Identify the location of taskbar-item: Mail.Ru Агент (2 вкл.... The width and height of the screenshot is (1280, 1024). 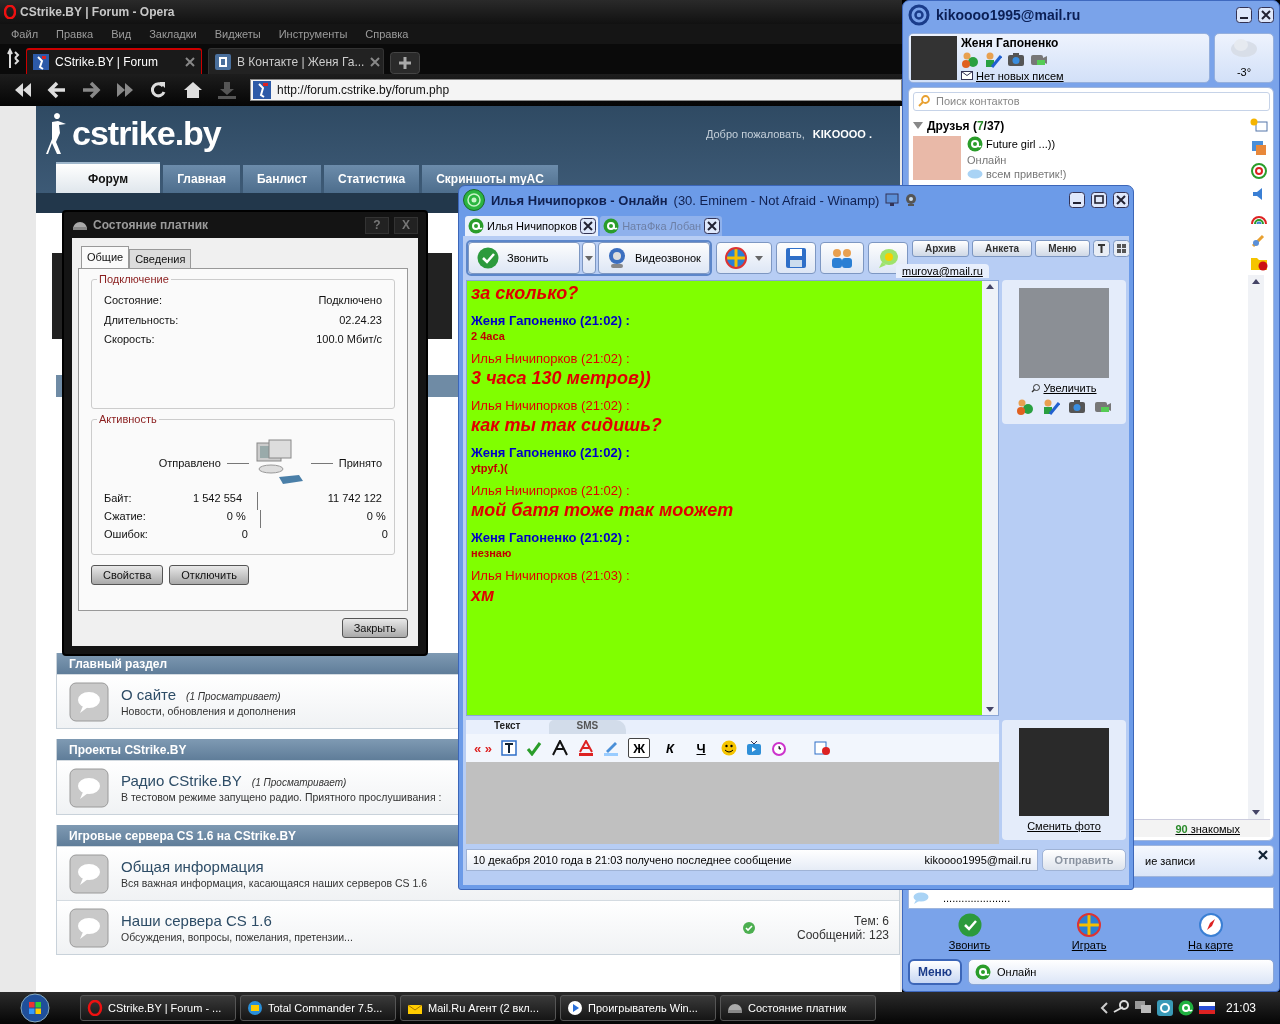
(478, 1008).